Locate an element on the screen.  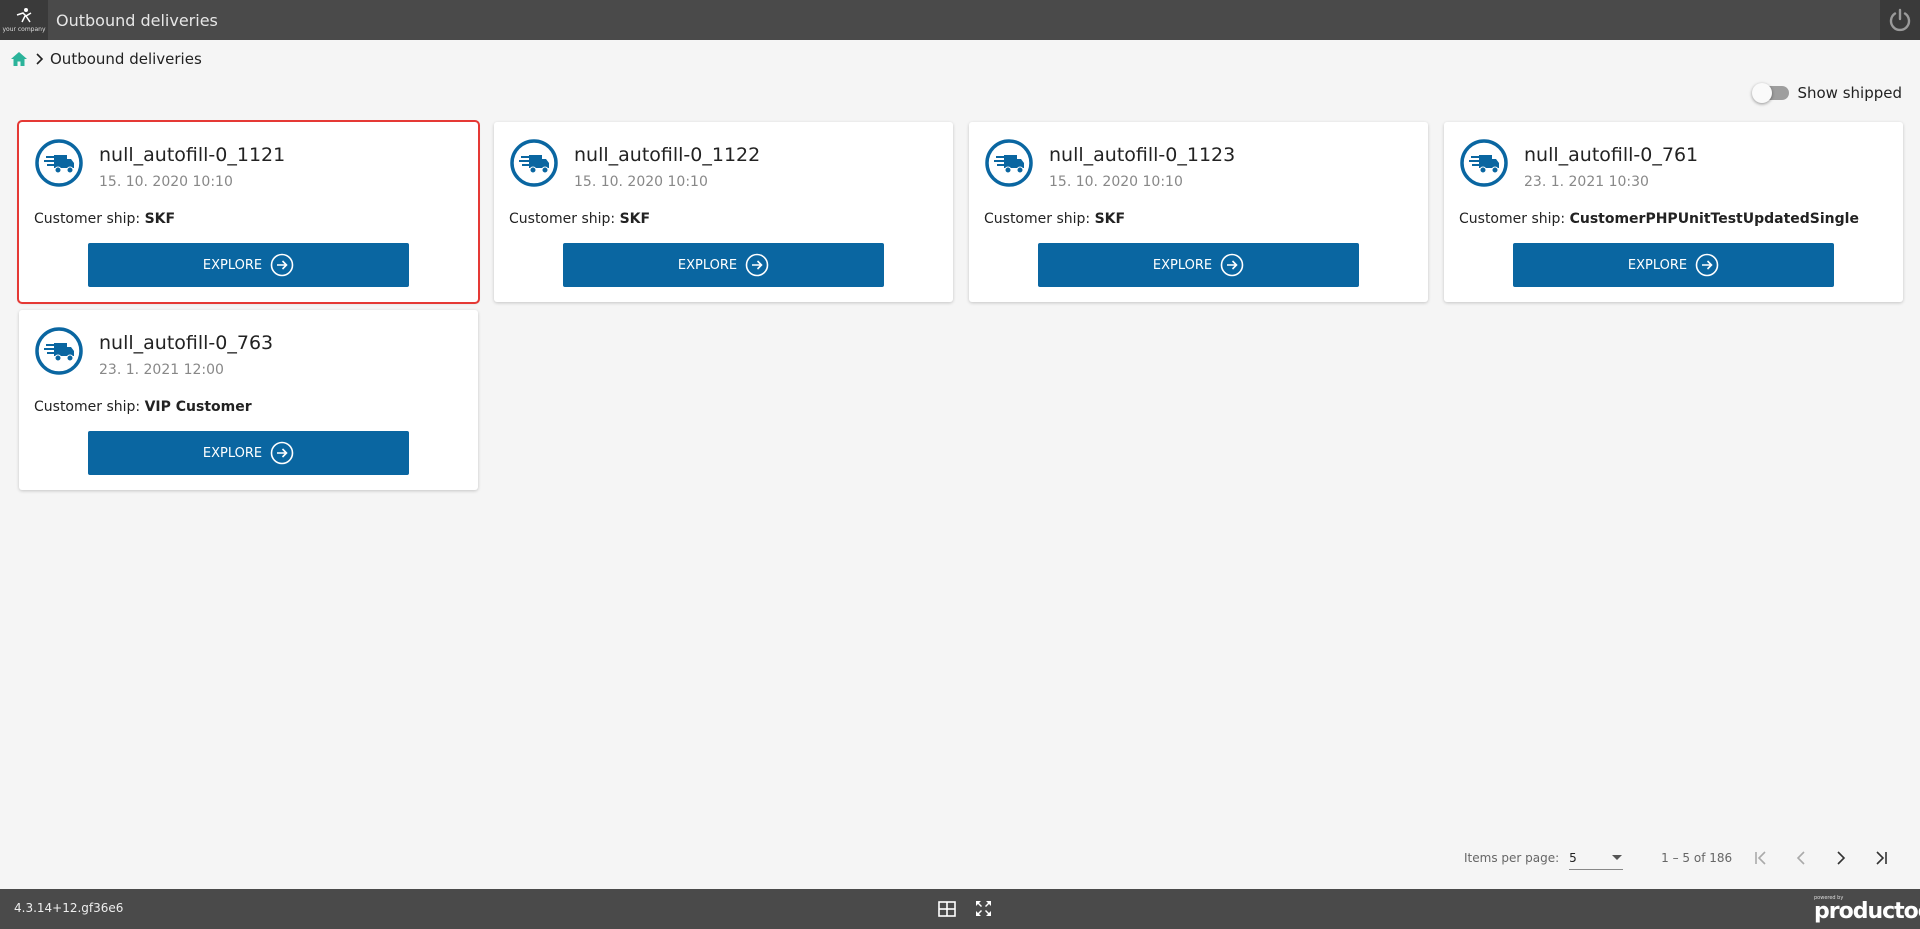
toggle-switch is located at coordinates (1771, 93).